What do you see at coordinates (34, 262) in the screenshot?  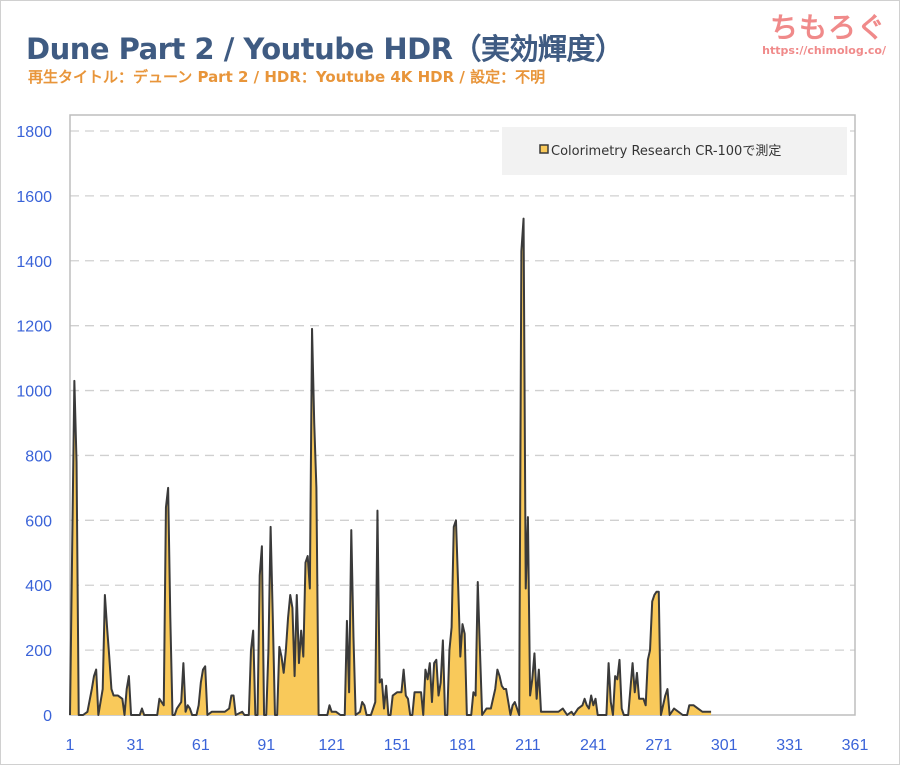 I see `y-tick-label: 1400` at bounding box center [34, 262].